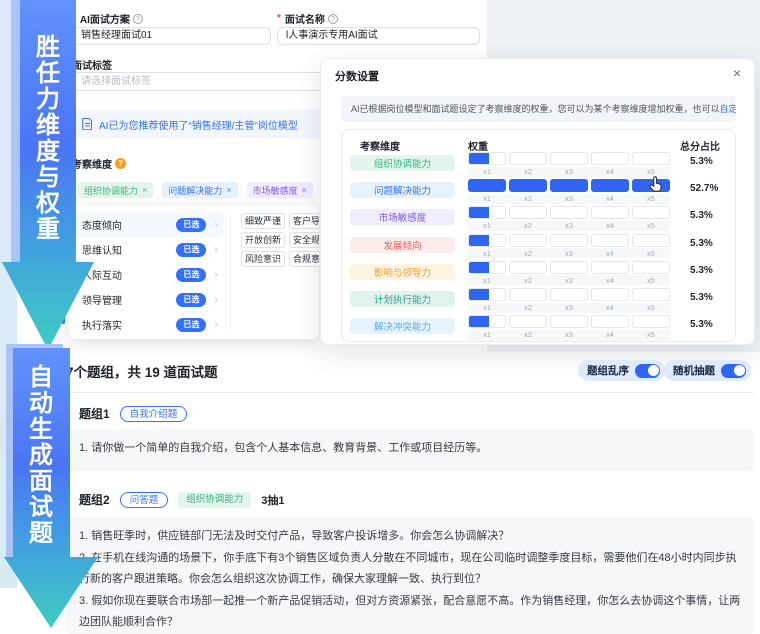  I want to click on question-type-tag: 问答题, so click(144, 499).